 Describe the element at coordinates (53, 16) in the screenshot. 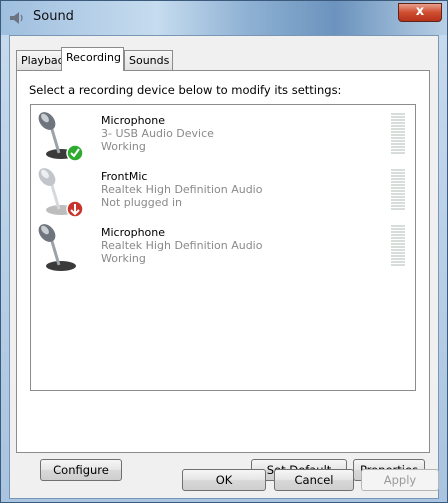

I see `window-title: Sound` at that location.